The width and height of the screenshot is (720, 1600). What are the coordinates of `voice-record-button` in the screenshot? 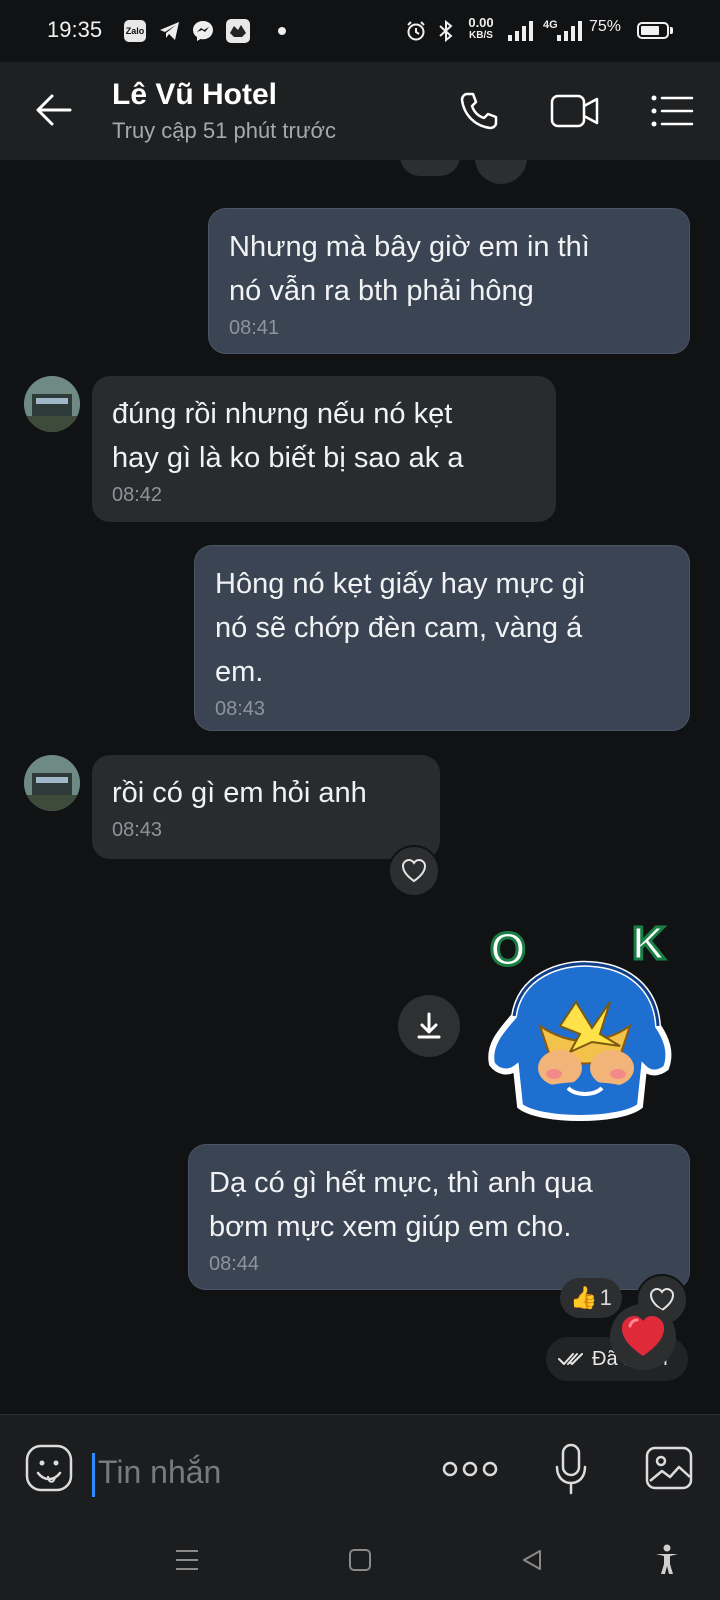 It's located at (571, 1471).